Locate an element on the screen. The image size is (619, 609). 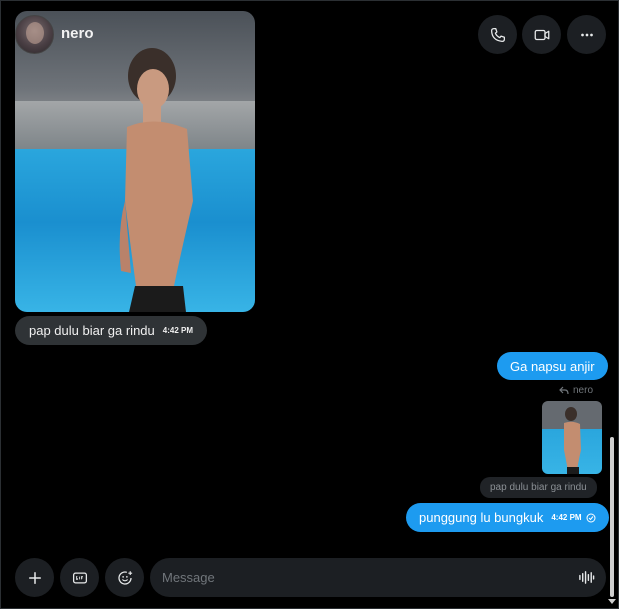
add-icon is located at coordinates (34, 577).